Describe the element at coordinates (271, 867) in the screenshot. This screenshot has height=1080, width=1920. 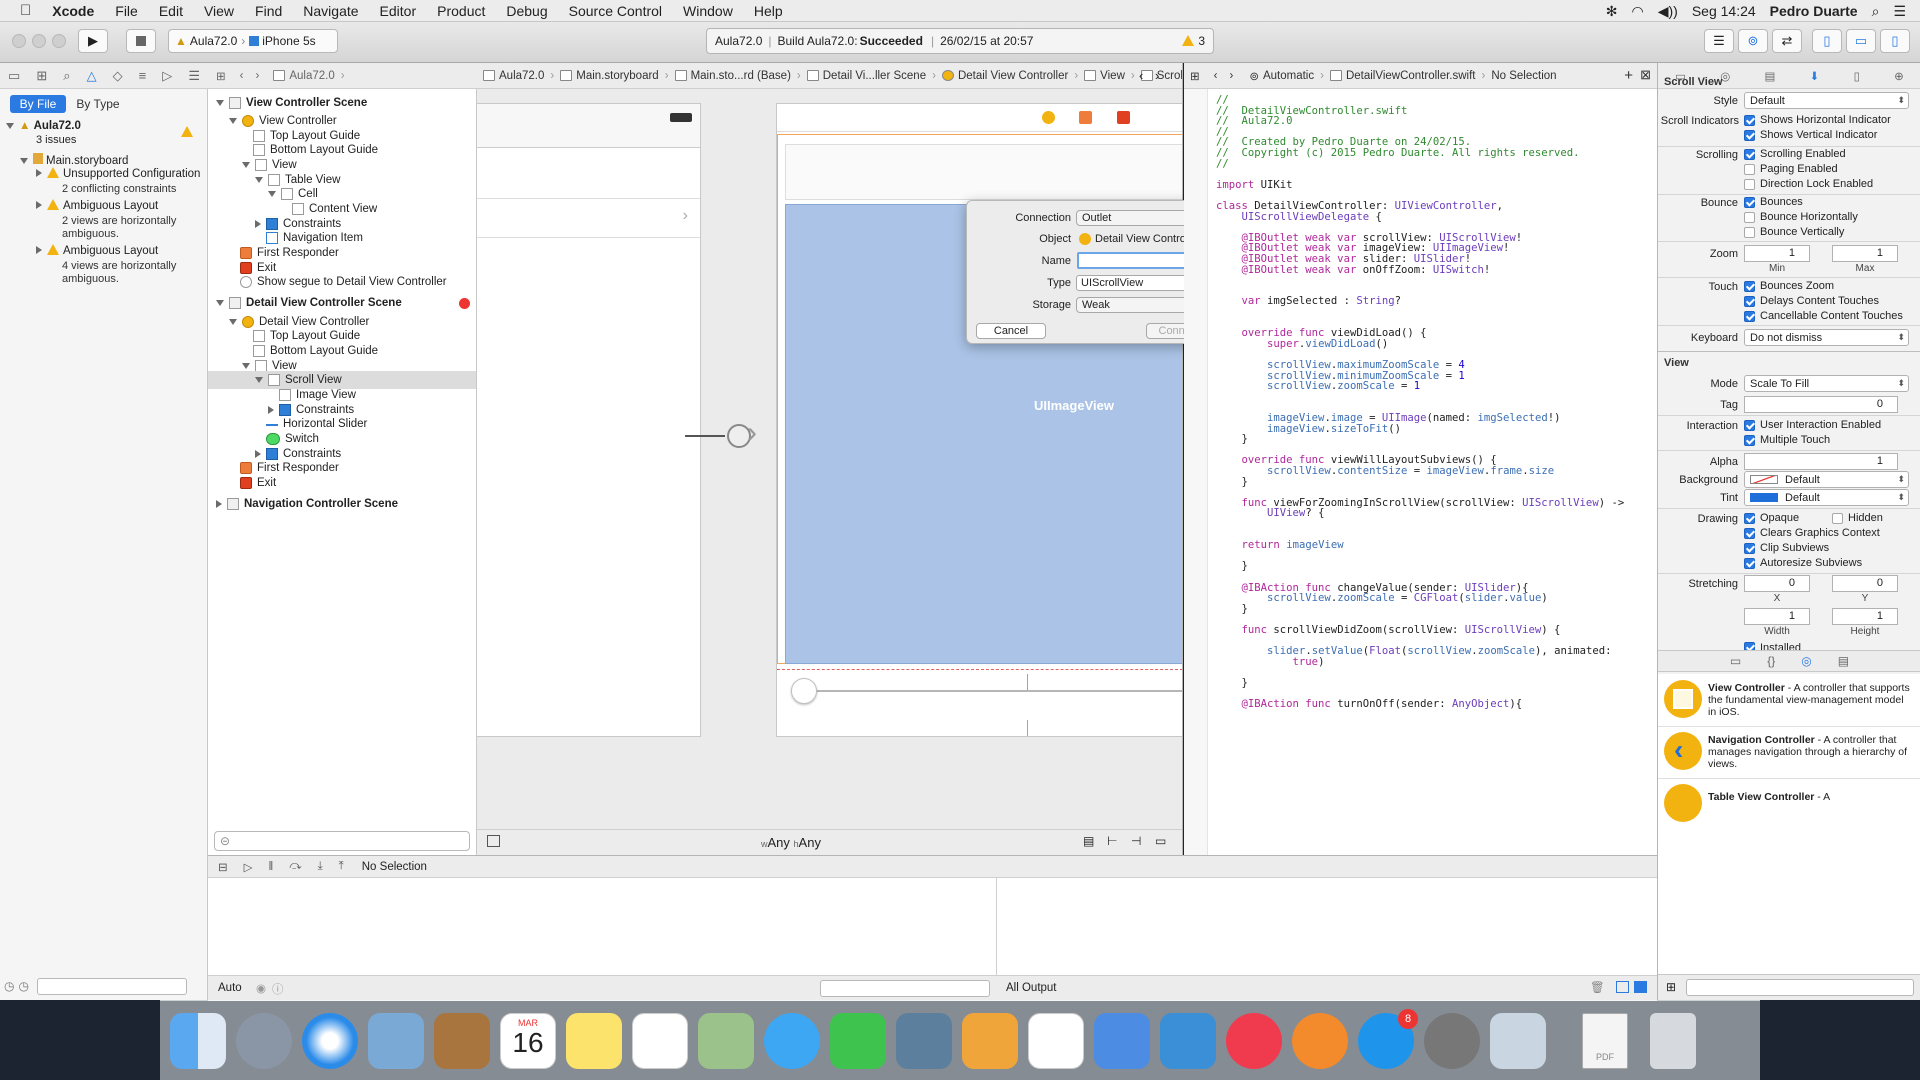
I see `pause-icon: ‖` at that location.